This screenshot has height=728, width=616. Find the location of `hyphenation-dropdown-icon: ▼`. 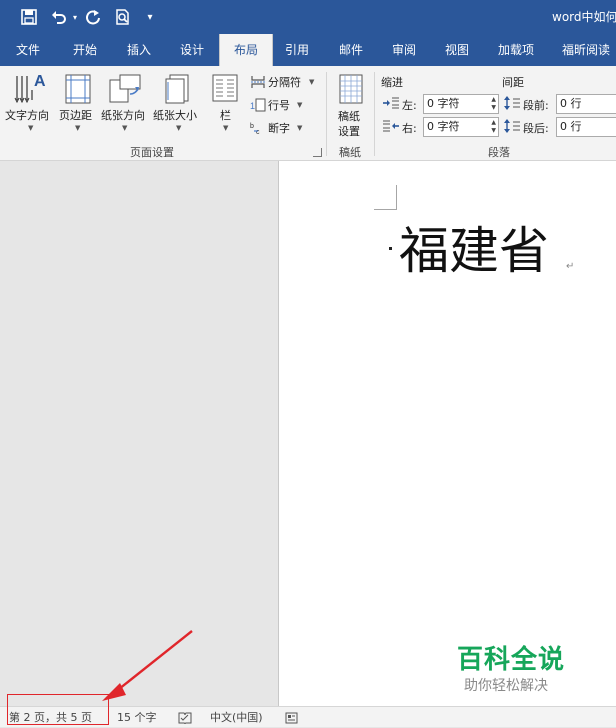

hyphenation-dropdown-icon: ▼ is located at coordinates (300, 128).